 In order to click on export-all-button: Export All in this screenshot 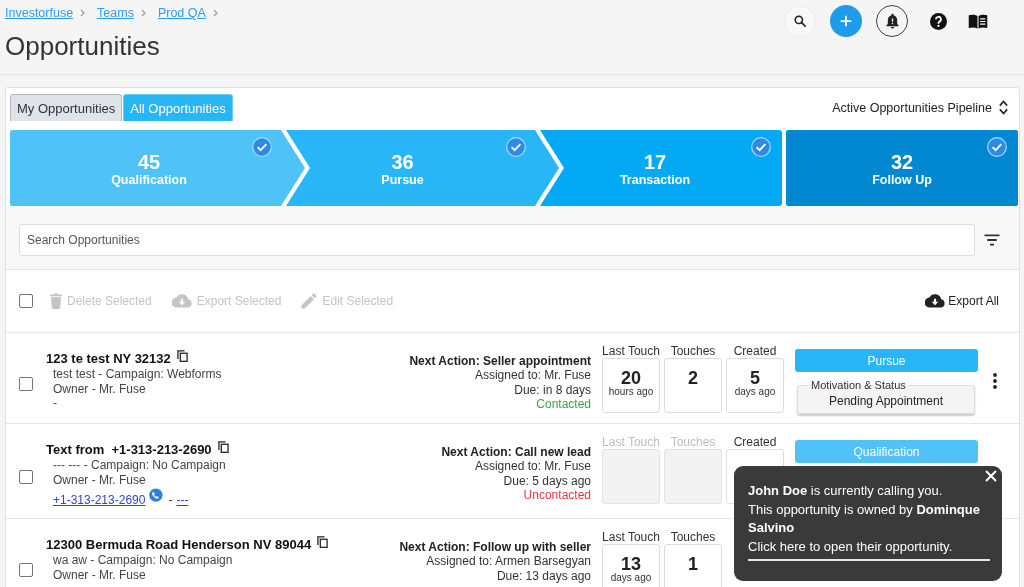, I will do `click(962, 301)`.